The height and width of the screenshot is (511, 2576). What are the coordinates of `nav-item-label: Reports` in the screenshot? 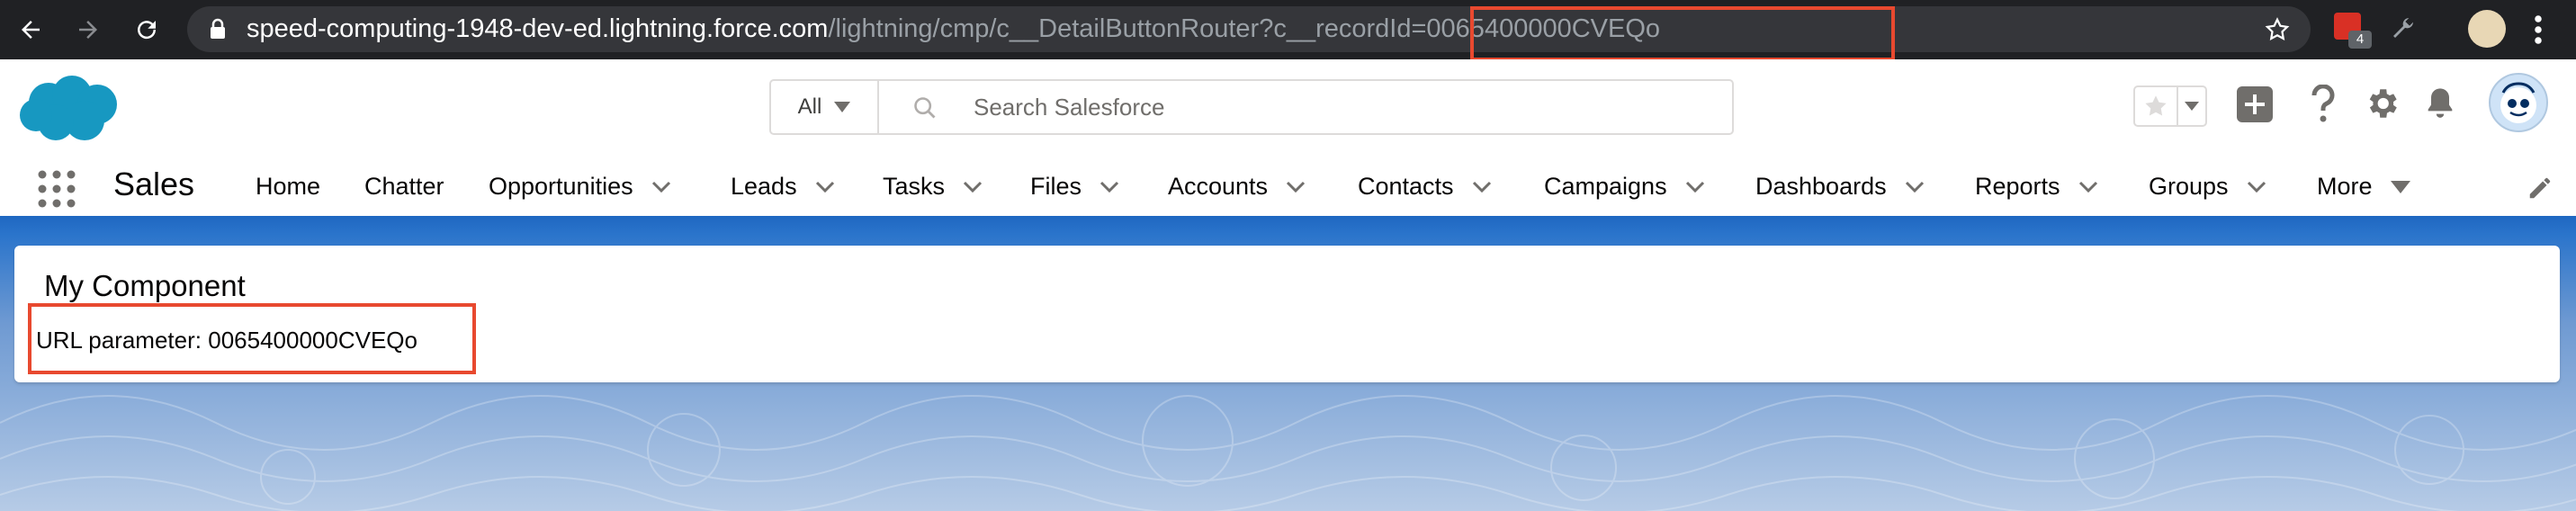 It's located at (2018, 186).